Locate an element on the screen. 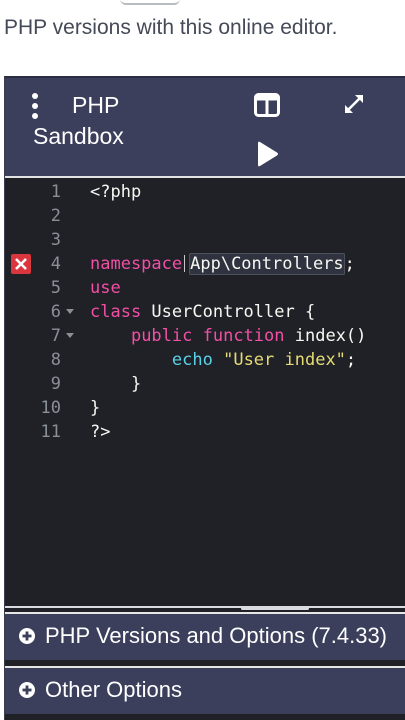 This screenshot has height=720, width=405. line-number: 5 is located at coordinates (55, 288).